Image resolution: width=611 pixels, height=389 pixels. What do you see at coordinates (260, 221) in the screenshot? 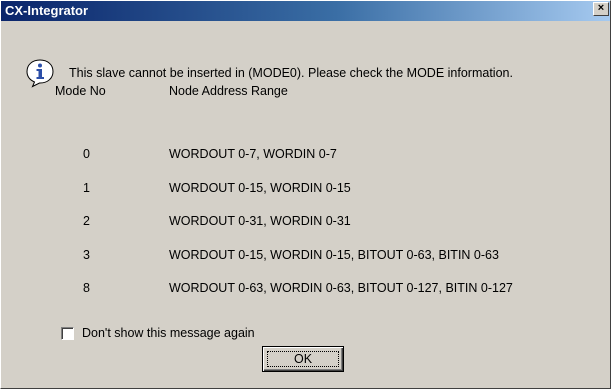
I see `address-range: WORDOUT 0-31, WORDIN 0-31` at bounding box center [260, 221].